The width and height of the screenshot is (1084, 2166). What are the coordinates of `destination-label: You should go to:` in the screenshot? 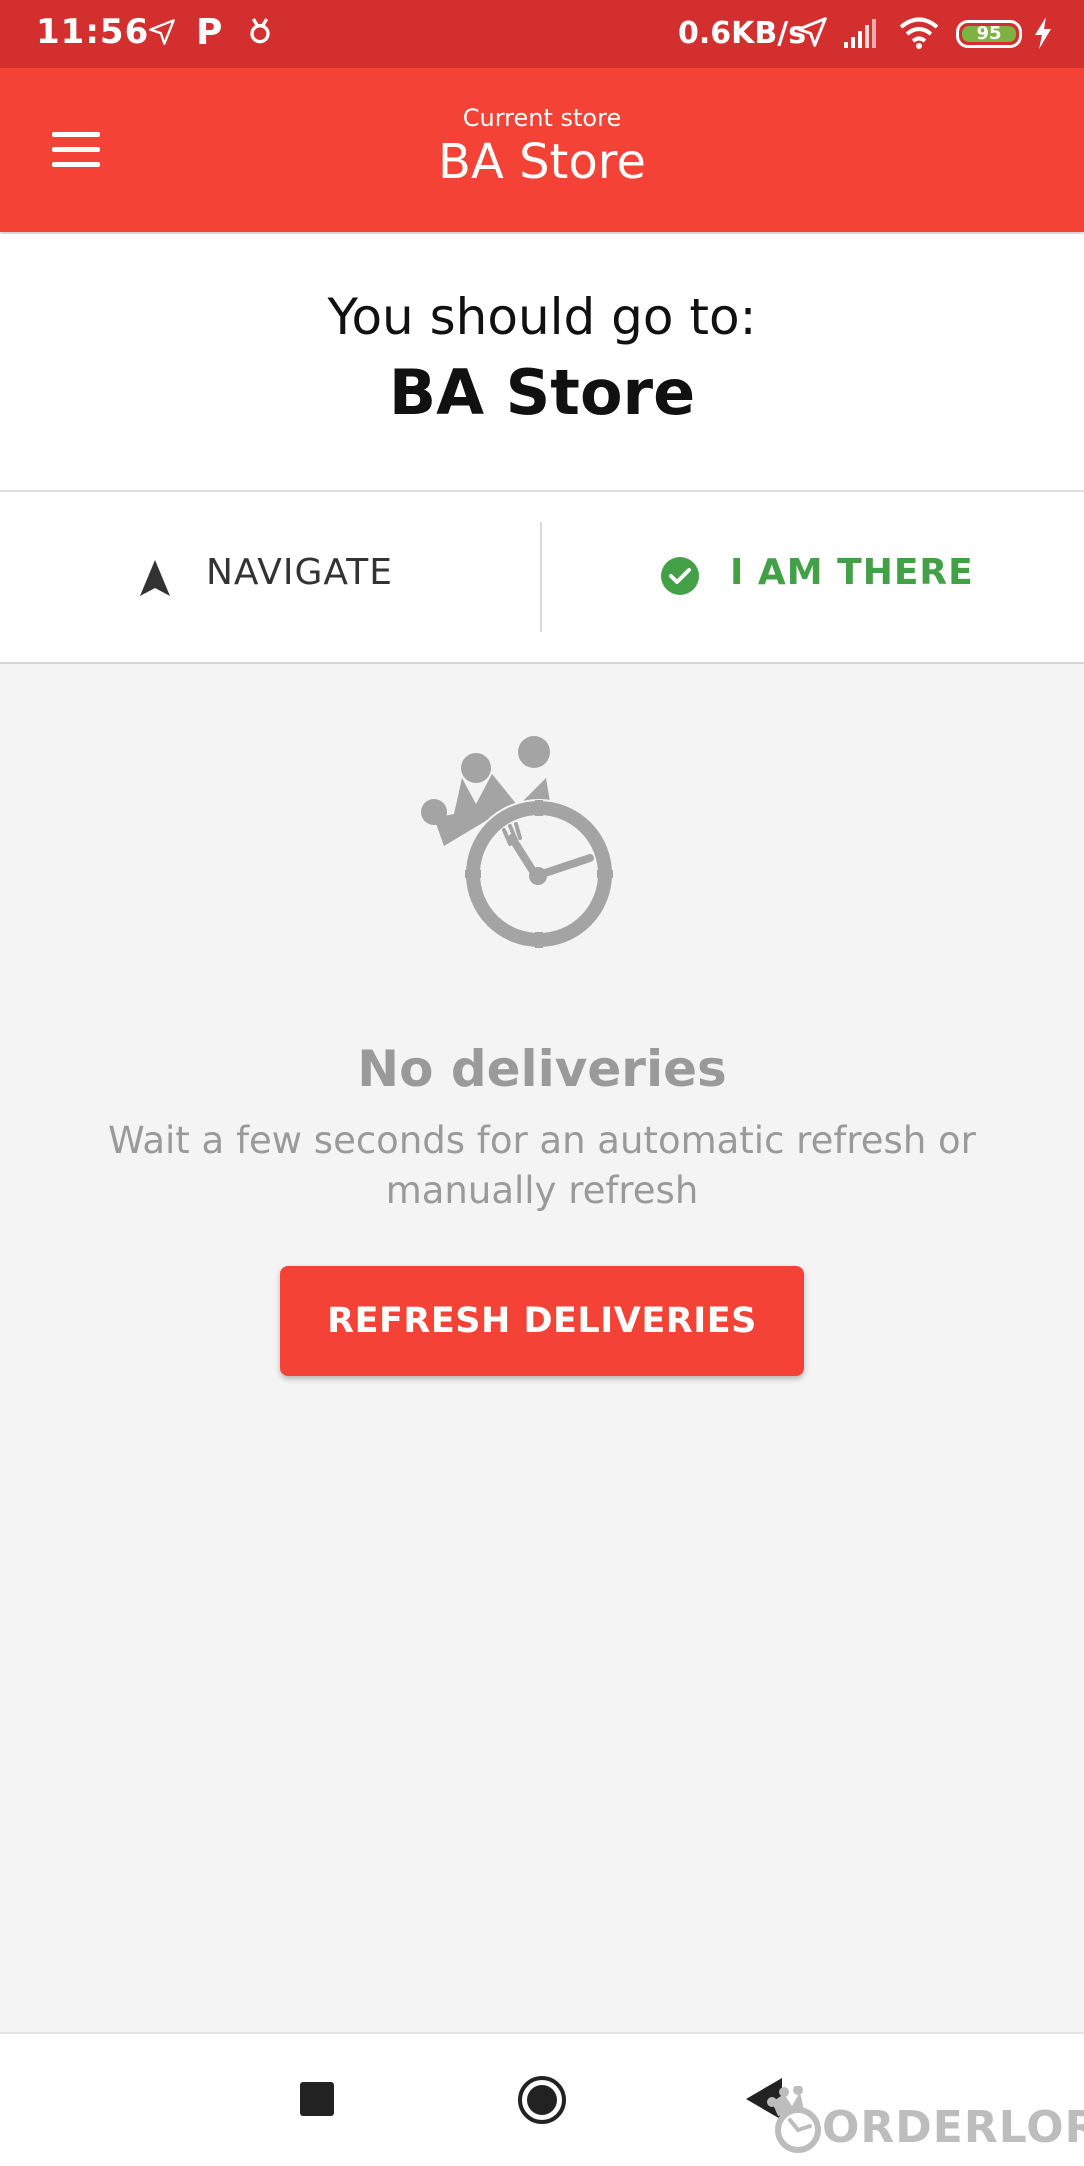 It's located at (542, 317).